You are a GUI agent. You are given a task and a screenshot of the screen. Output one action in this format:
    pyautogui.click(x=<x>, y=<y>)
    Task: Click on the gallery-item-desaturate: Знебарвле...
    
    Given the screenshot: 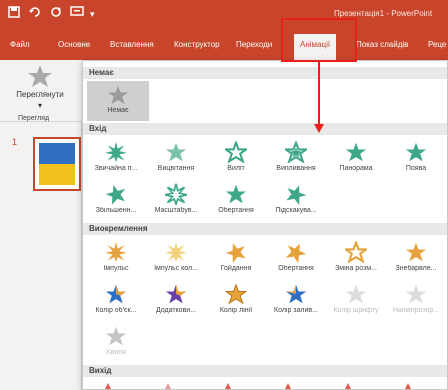 What is the action you would take?
    pyautogui.click(x=416, y=258)
    